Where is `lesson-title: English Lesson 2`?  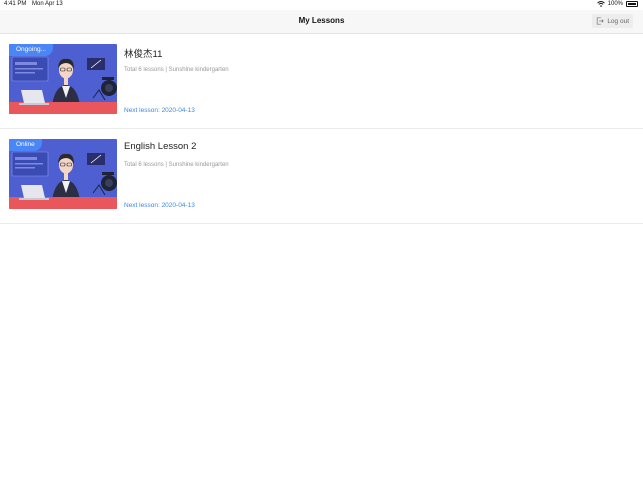
lesson-title: English Lesson 2 is located at coordinates (160, 146).